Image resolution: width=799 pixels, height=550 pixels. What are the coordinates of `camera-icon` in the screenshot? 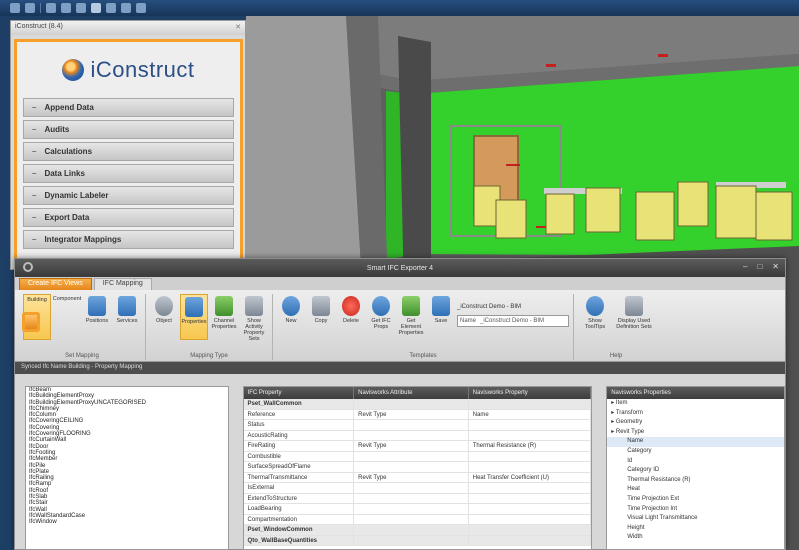 It's located at (141, 8).